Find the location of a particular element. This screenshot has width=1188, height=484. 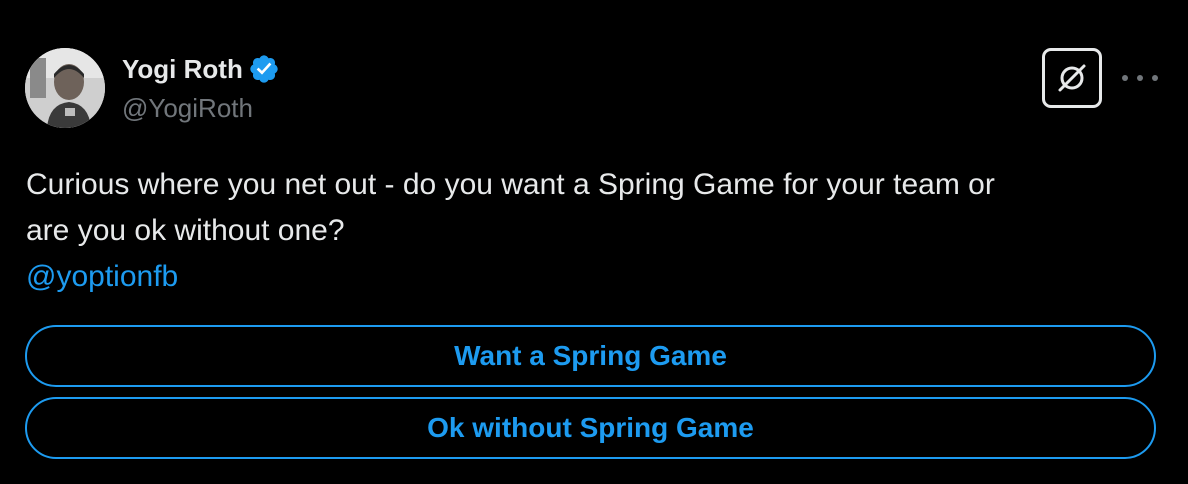

verified-badge-icon is located at coordinates (264, 69).